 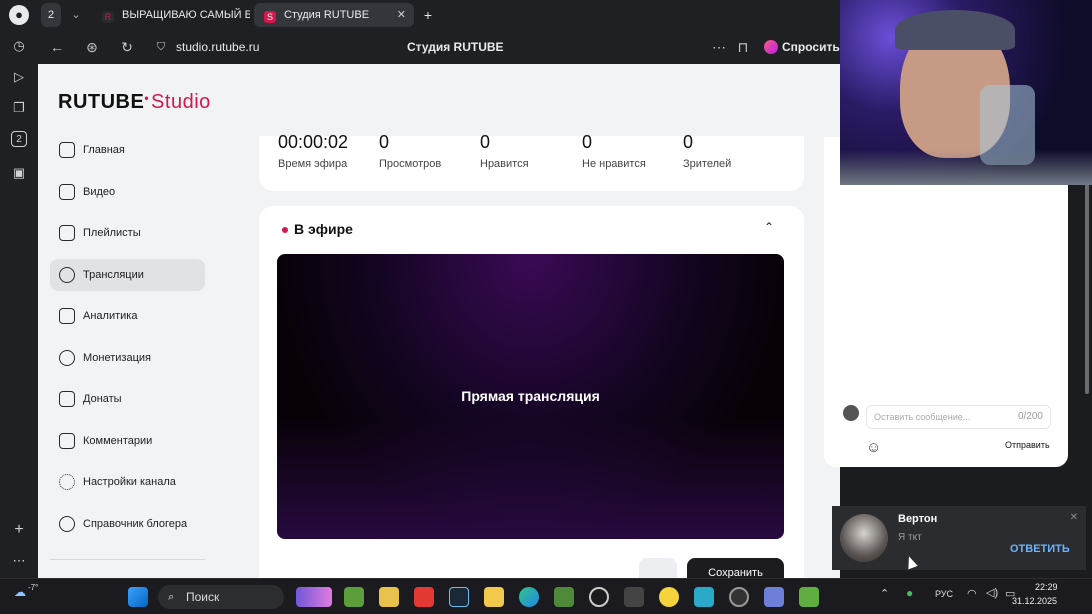 What do you see at coordinates (884, 593) in the screenshot?
I see `tray-chevron-icon: ⌃` at bounding box center [884, 593].